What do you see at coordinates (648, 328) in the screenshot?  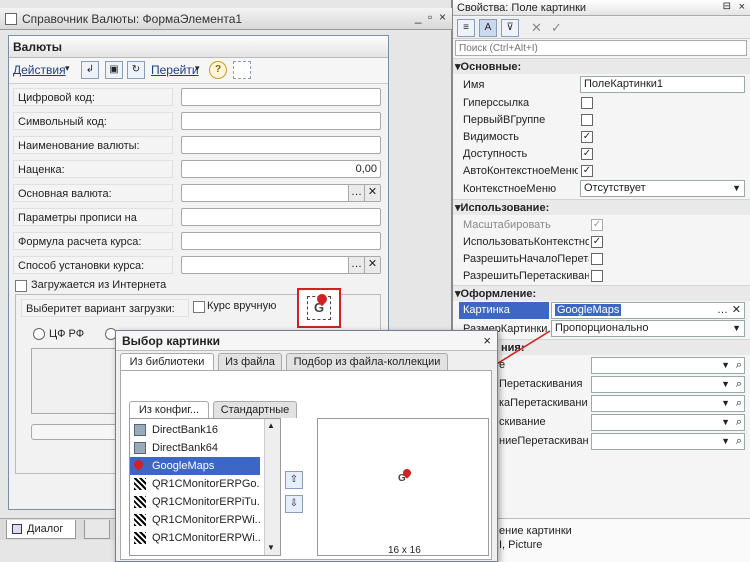 I see `prop-picture-size-select: Пропорционально ▼` at bounding box center [648, 328].